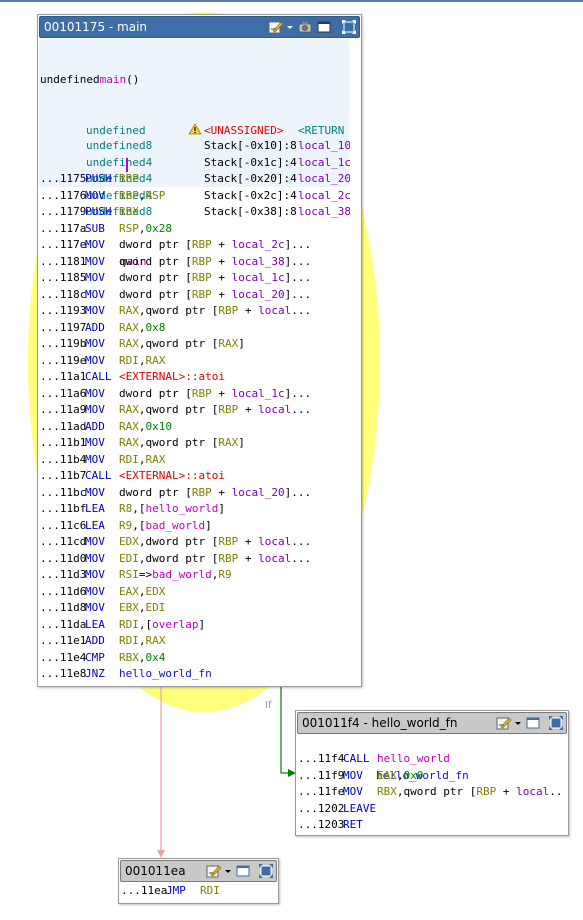 This screenshot has height=920, width=583. I want to click on instruction-row: ...11d6MOV EAX,EDX, so click(199, 592).